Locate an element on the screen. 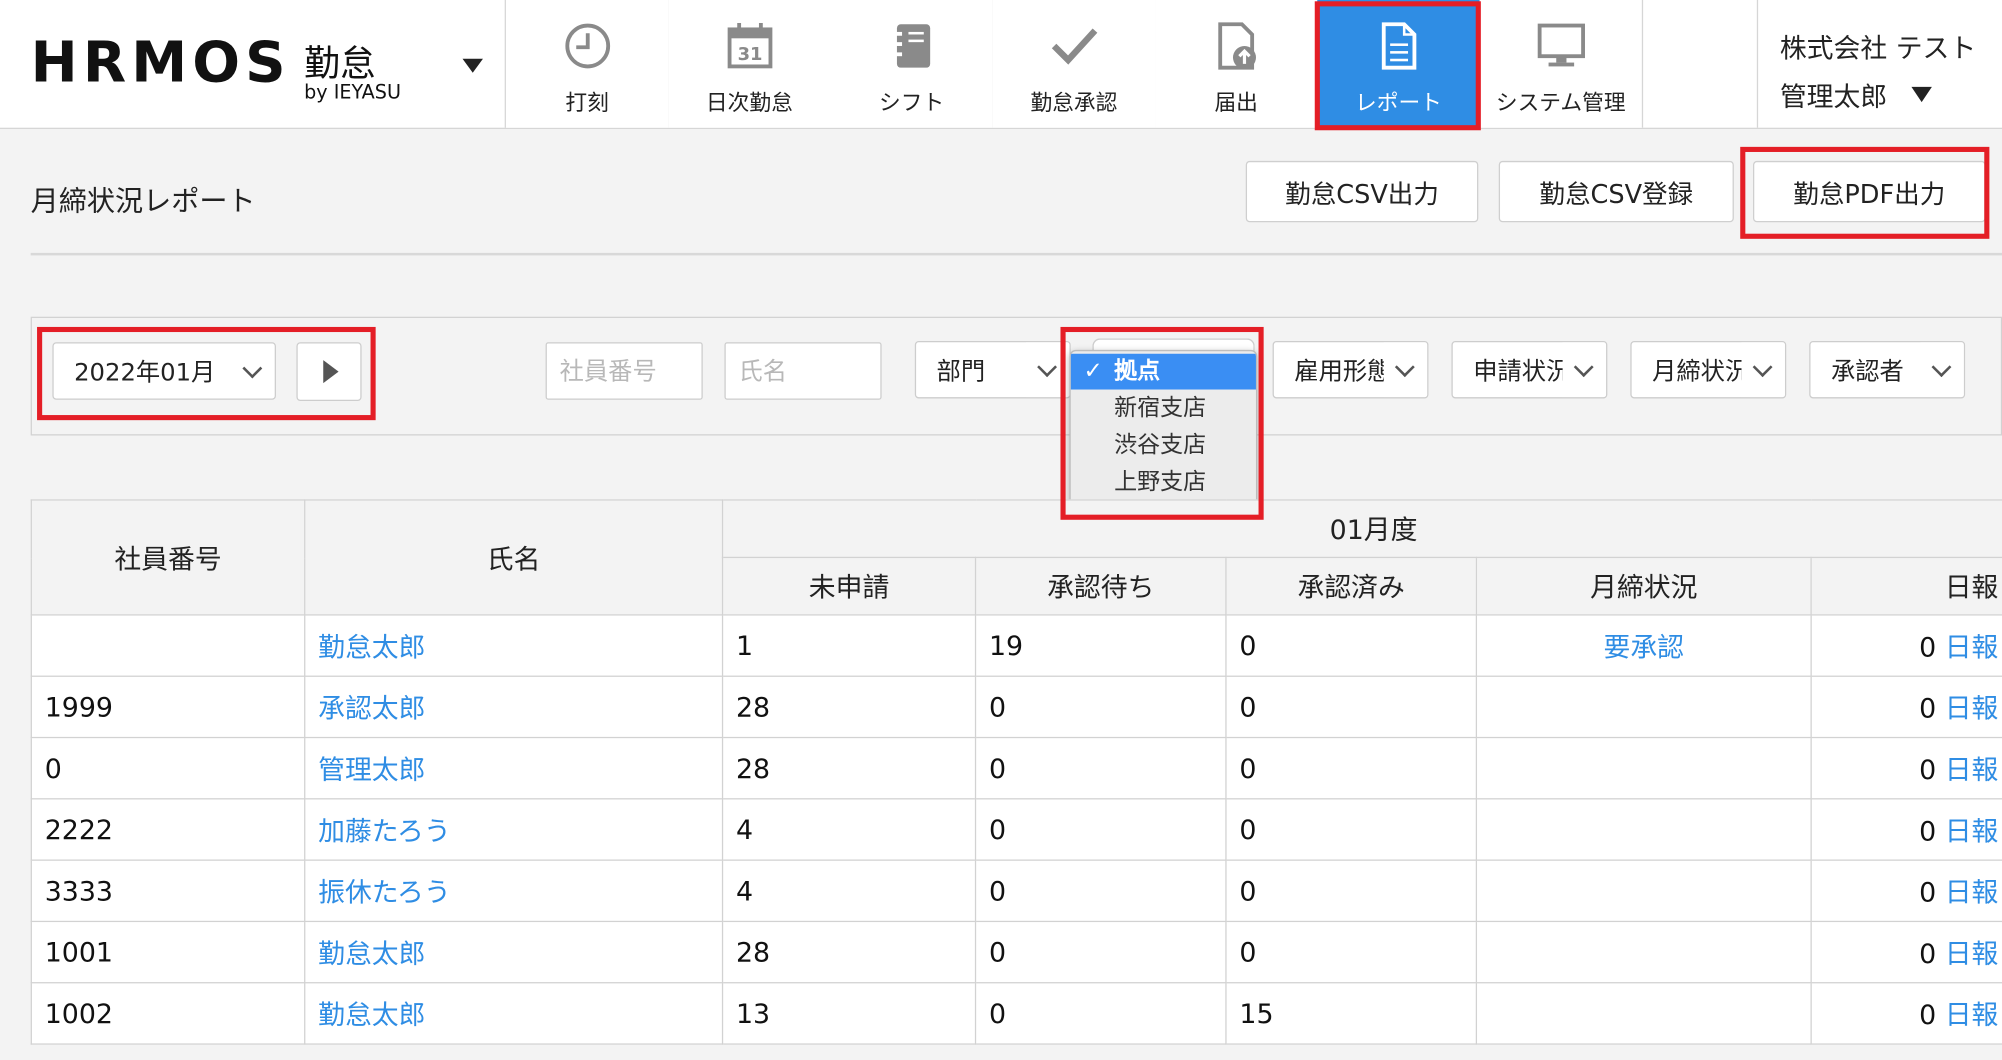  divider is located at coordinates (1016, 254).